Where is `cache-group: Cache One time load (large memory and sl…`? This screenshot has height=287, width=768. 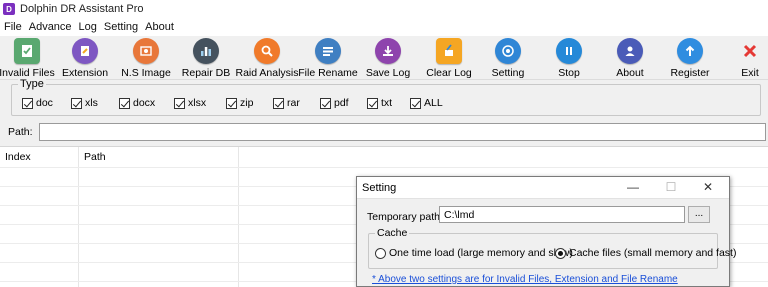
cache-group: Cache One time load (large memory and sl… is located at coordinates (552, 248).